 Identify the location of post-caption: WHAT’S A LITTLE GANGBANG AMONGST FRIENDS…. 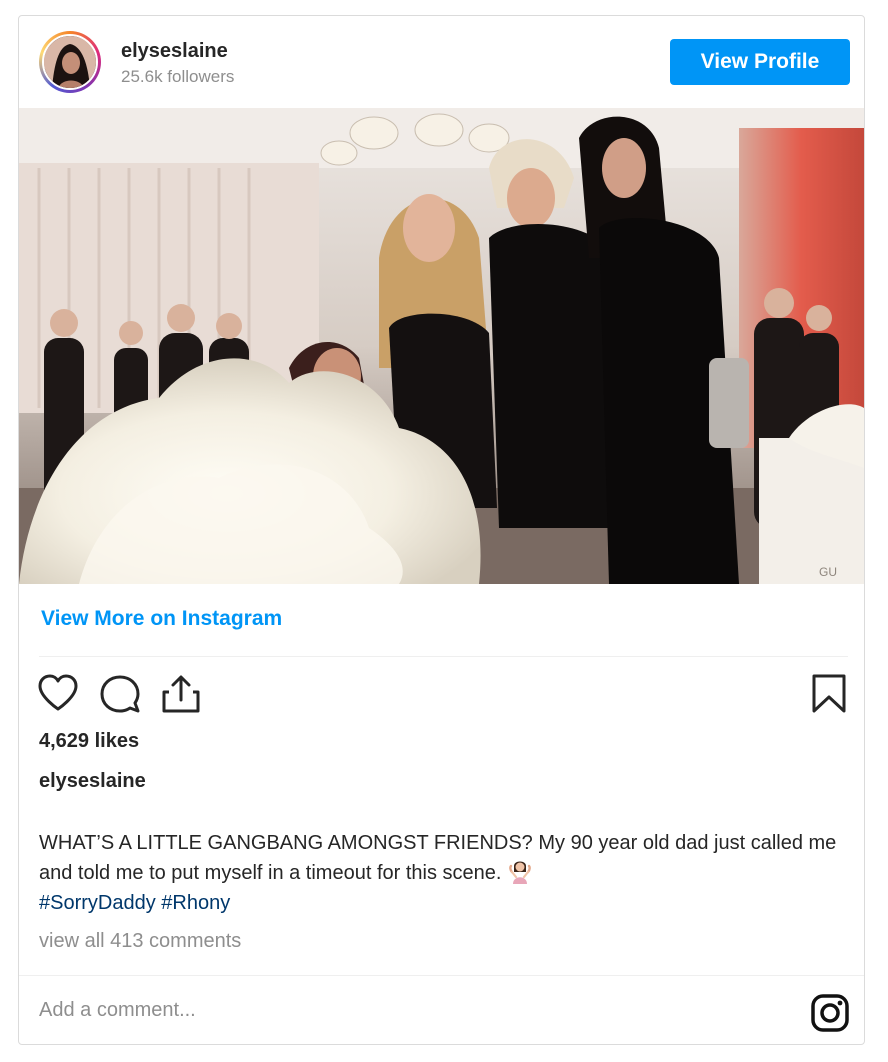
(444, 873).